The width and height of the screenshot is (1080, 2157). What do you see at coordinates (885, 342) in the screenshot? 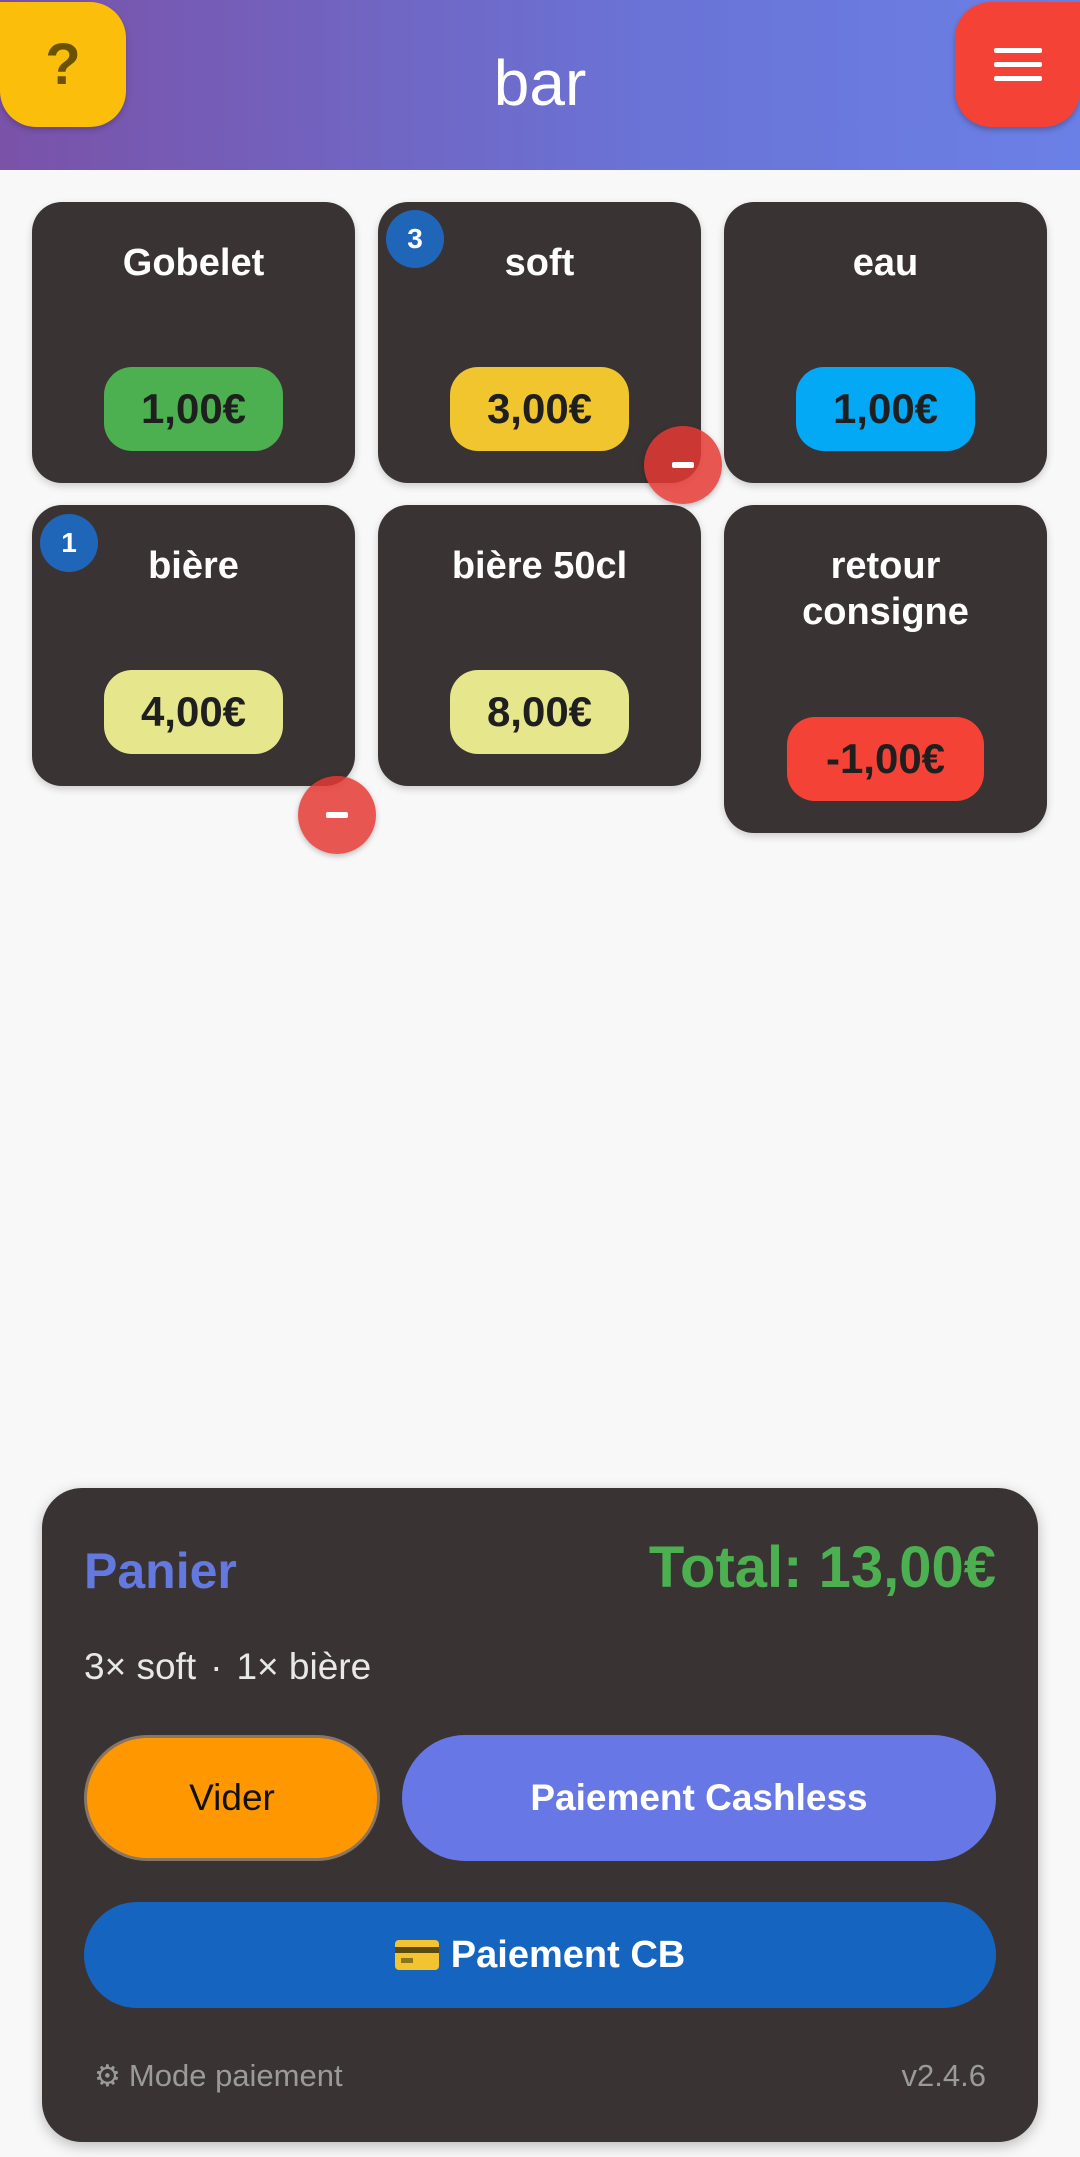
I see `product-tile-eau: eau 1,00€` at bounding box center [885, 342].